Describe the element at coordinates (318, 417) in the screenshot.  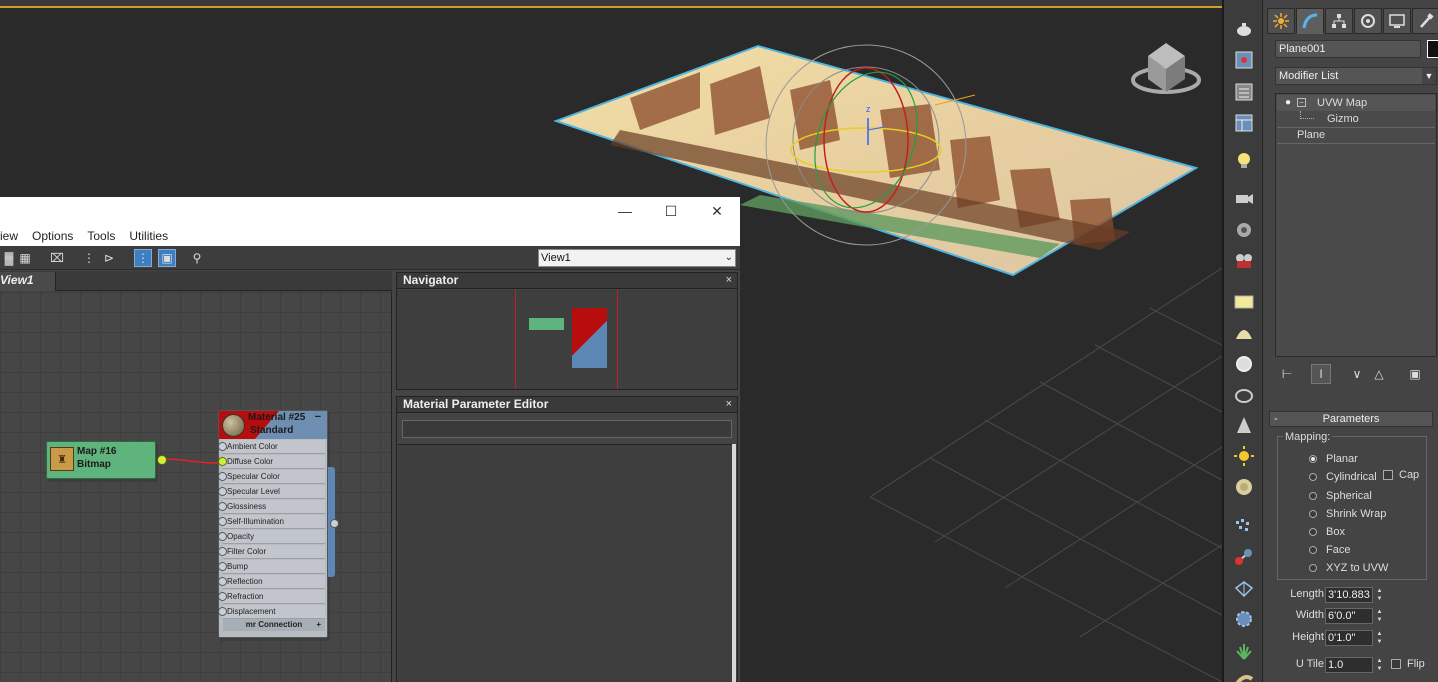
I see `node-collapse-icon: −` at that location.